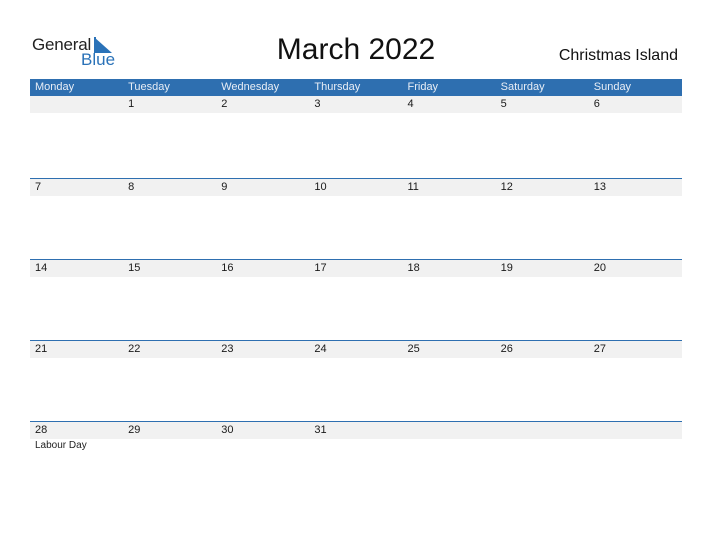 This screenshot has height=550, width=712. I want to click on weekday-header-monday: Monday, so click(55, 87).